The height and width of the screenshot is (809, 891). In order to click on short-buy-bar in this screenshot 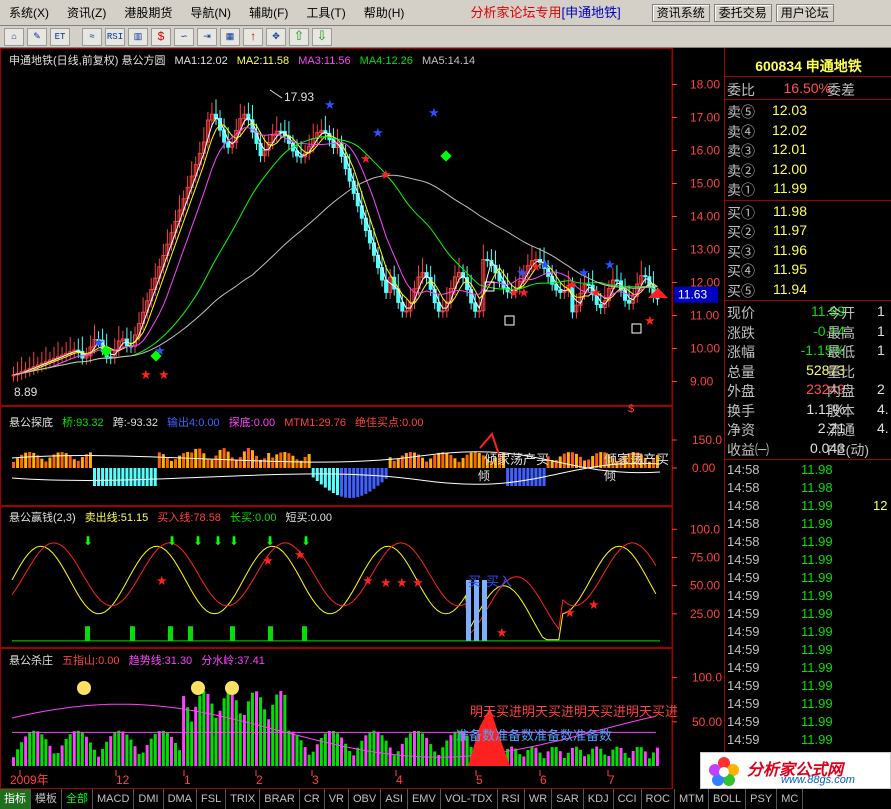, I will do `click(484, 610)`.